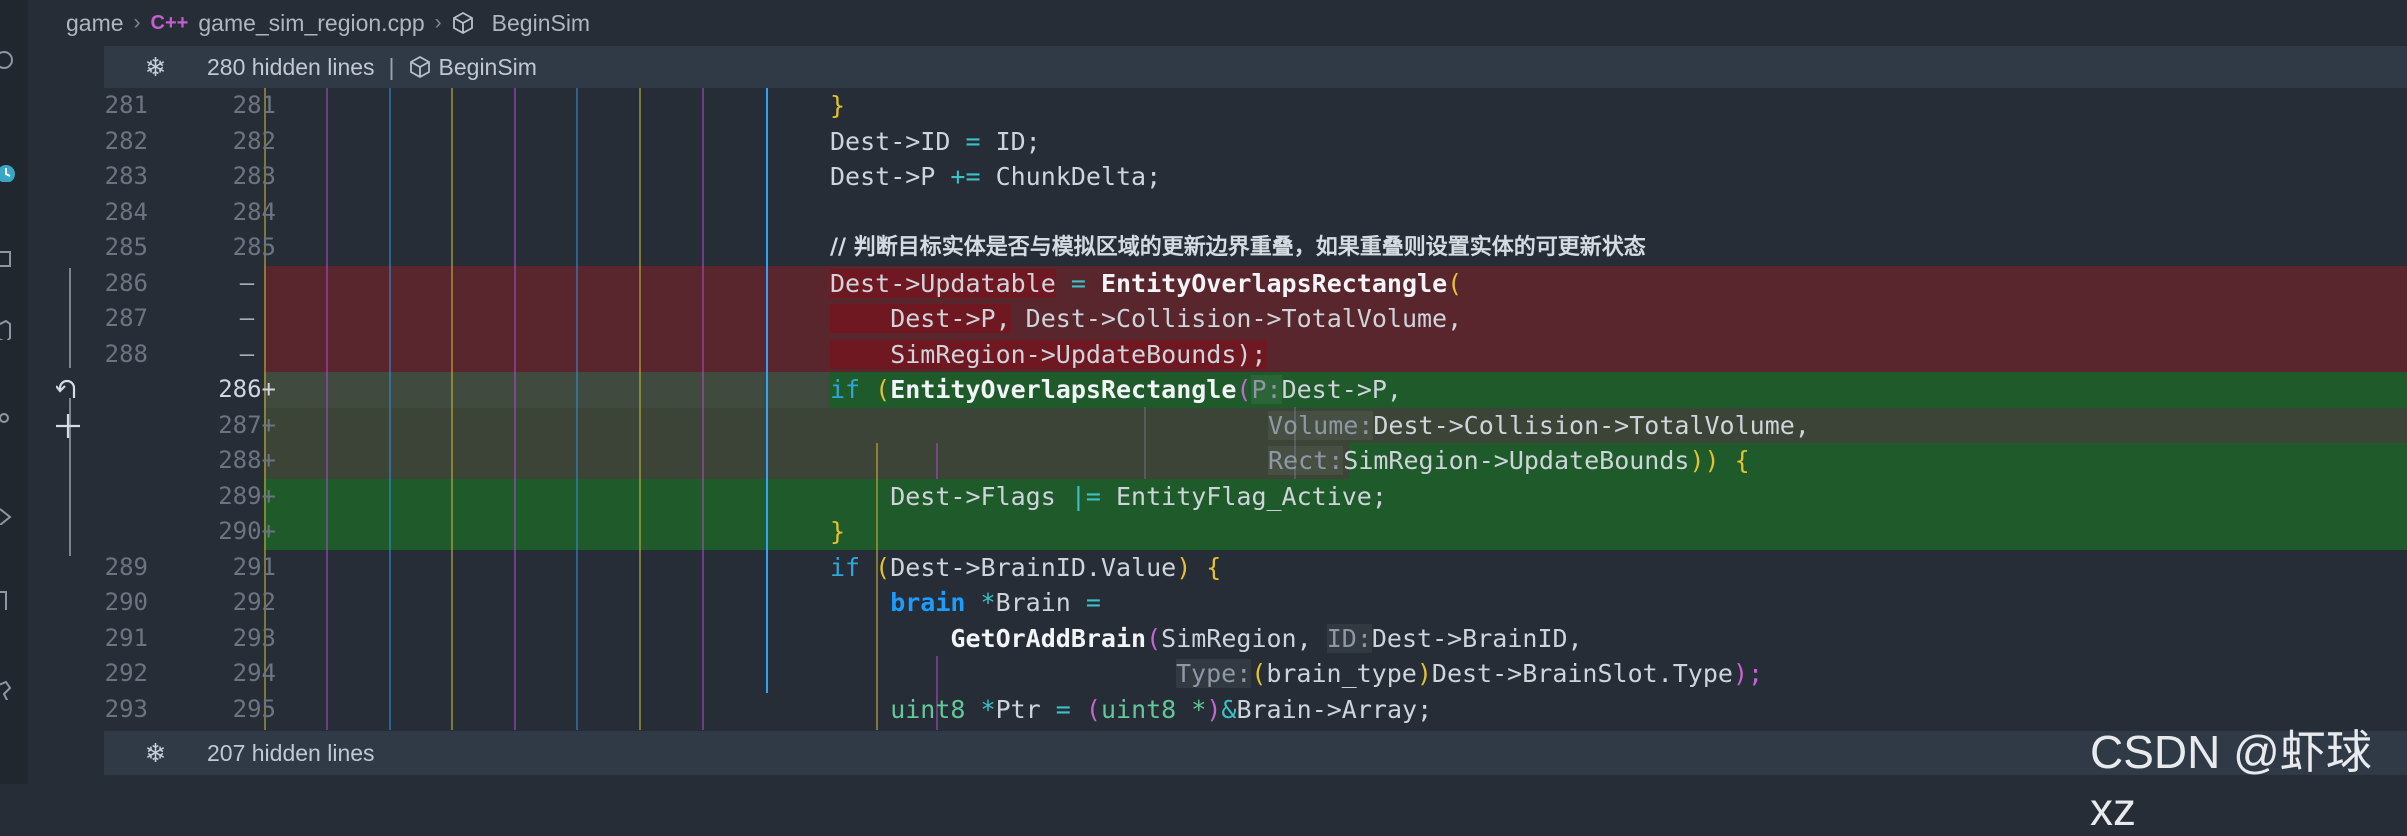 The width and height of the screenshot is (2407, 836). Describe the element at coordinates (1539, 426) in the screenshot. I see `code-line-added: Volume:Dest->Collision->TotalVolume,` at that location.